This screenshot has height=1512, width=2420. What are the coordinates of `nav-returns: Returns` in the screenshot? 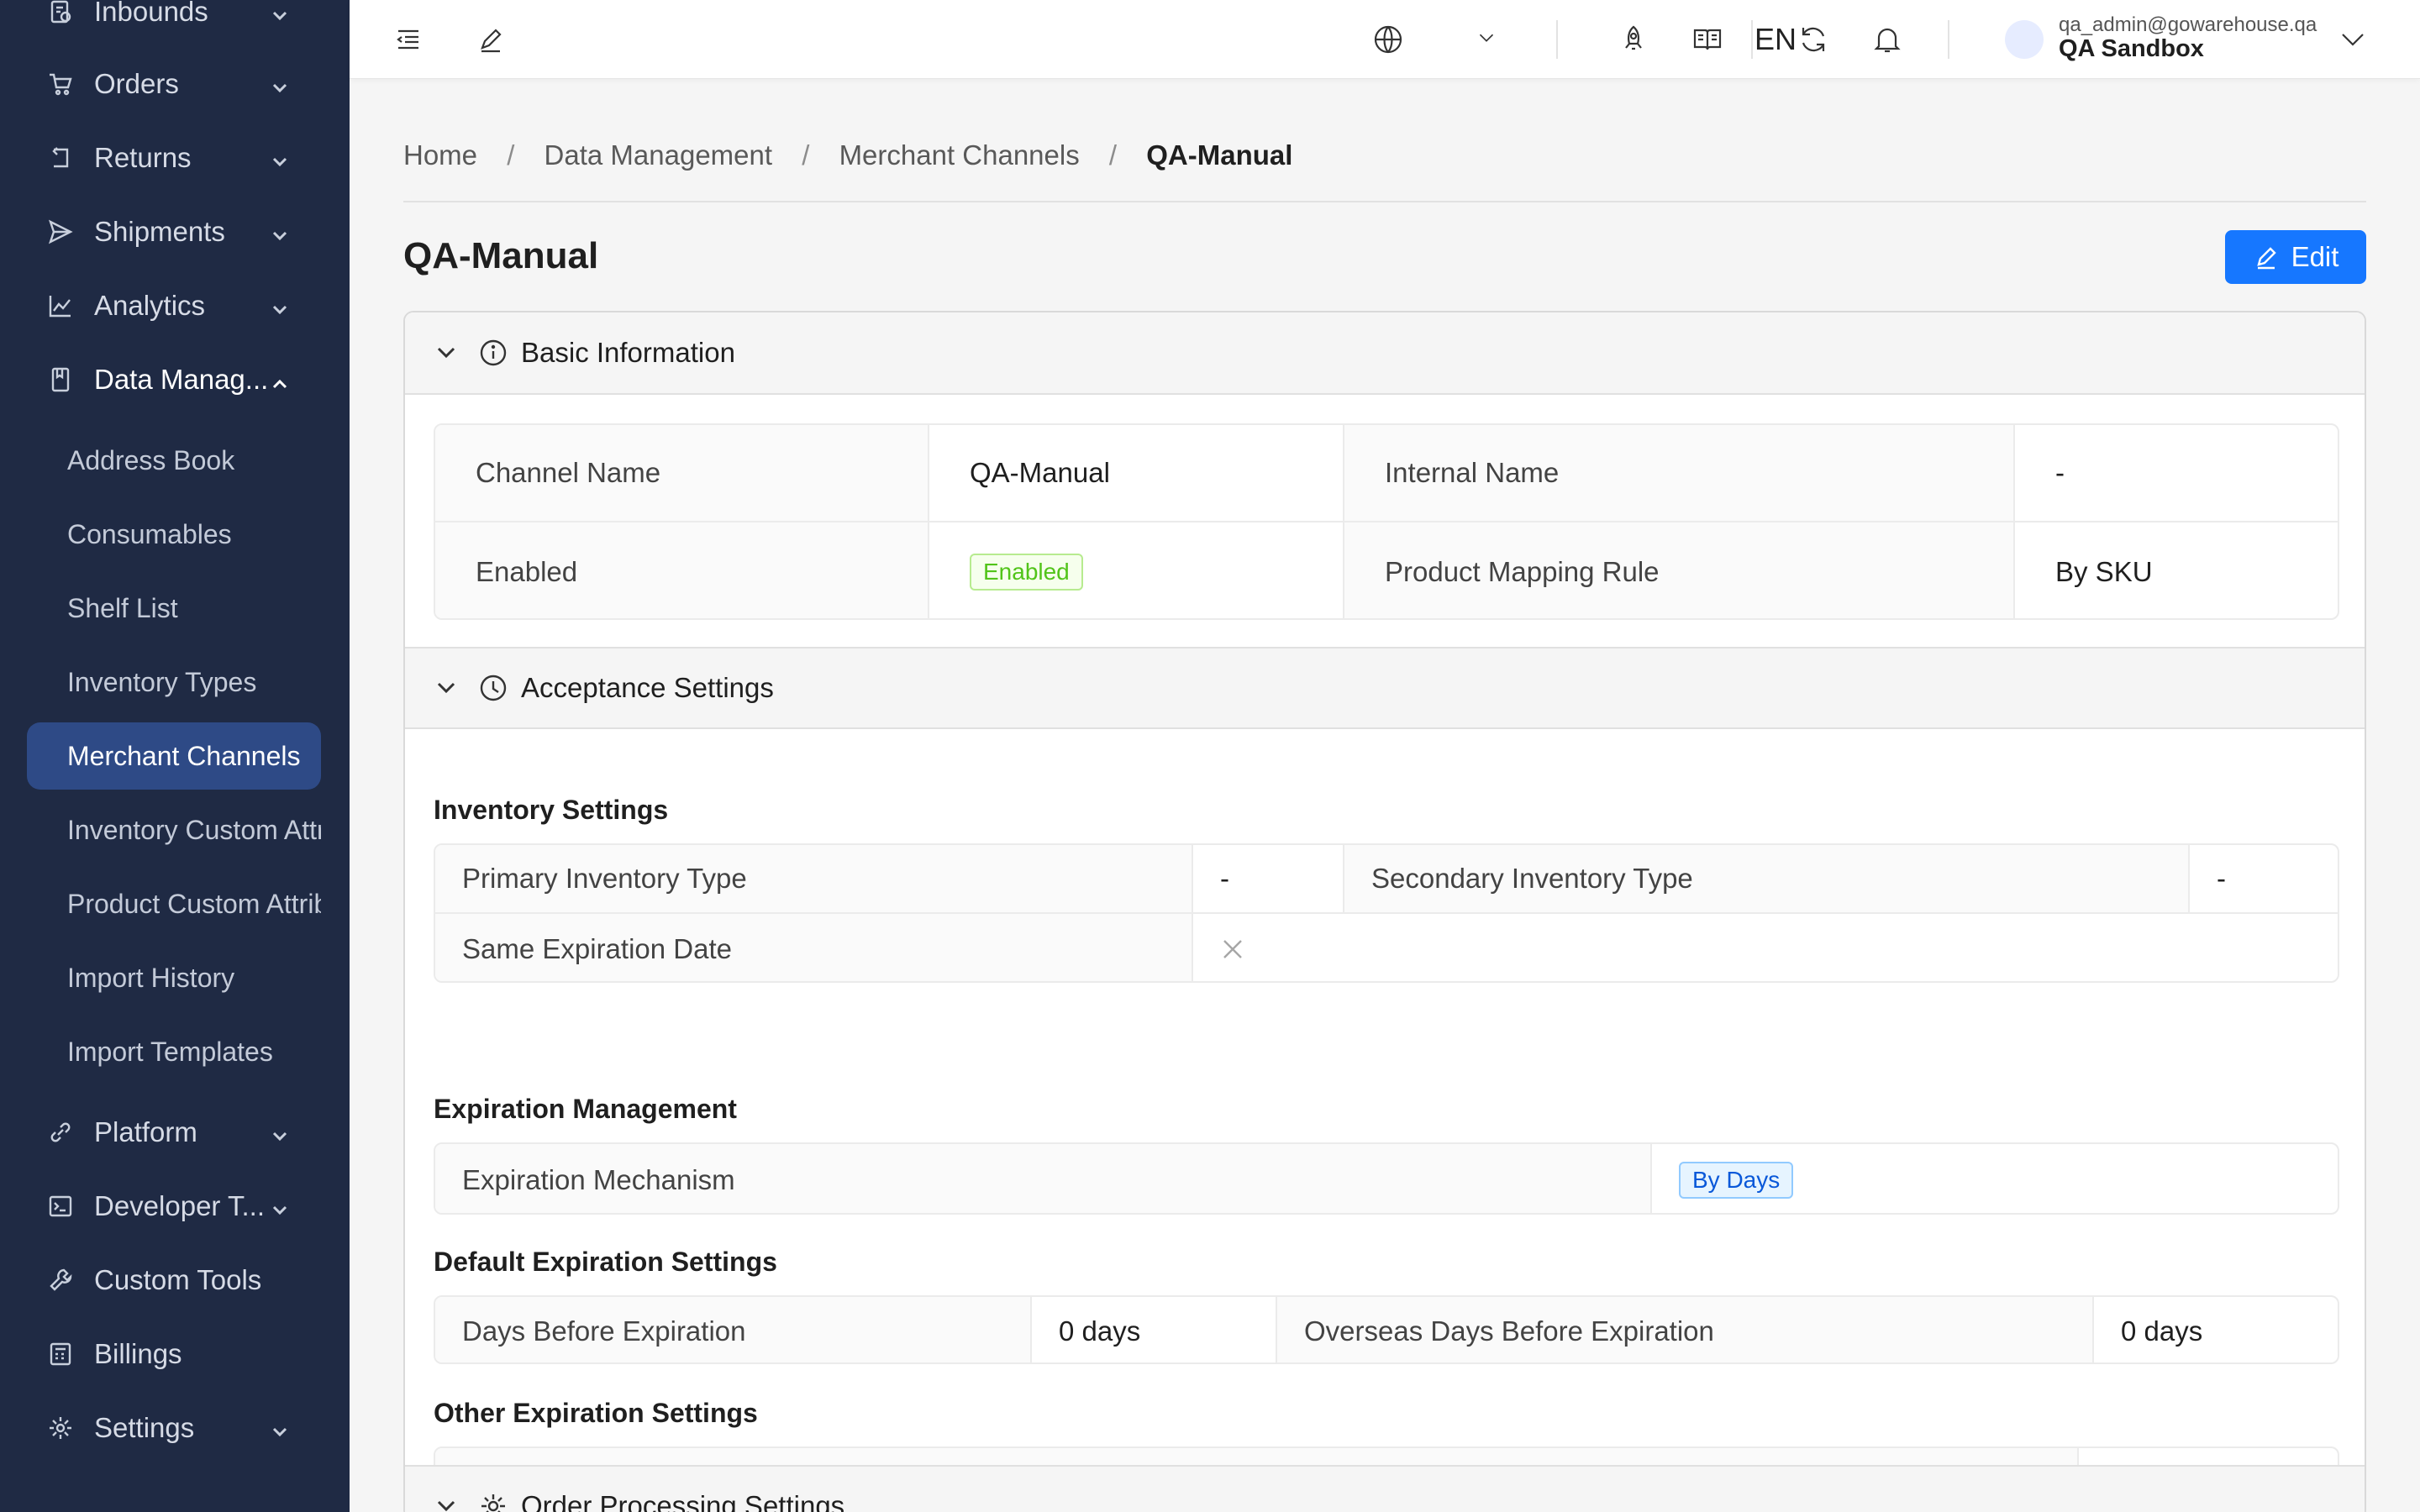 It's located at (175, 158).